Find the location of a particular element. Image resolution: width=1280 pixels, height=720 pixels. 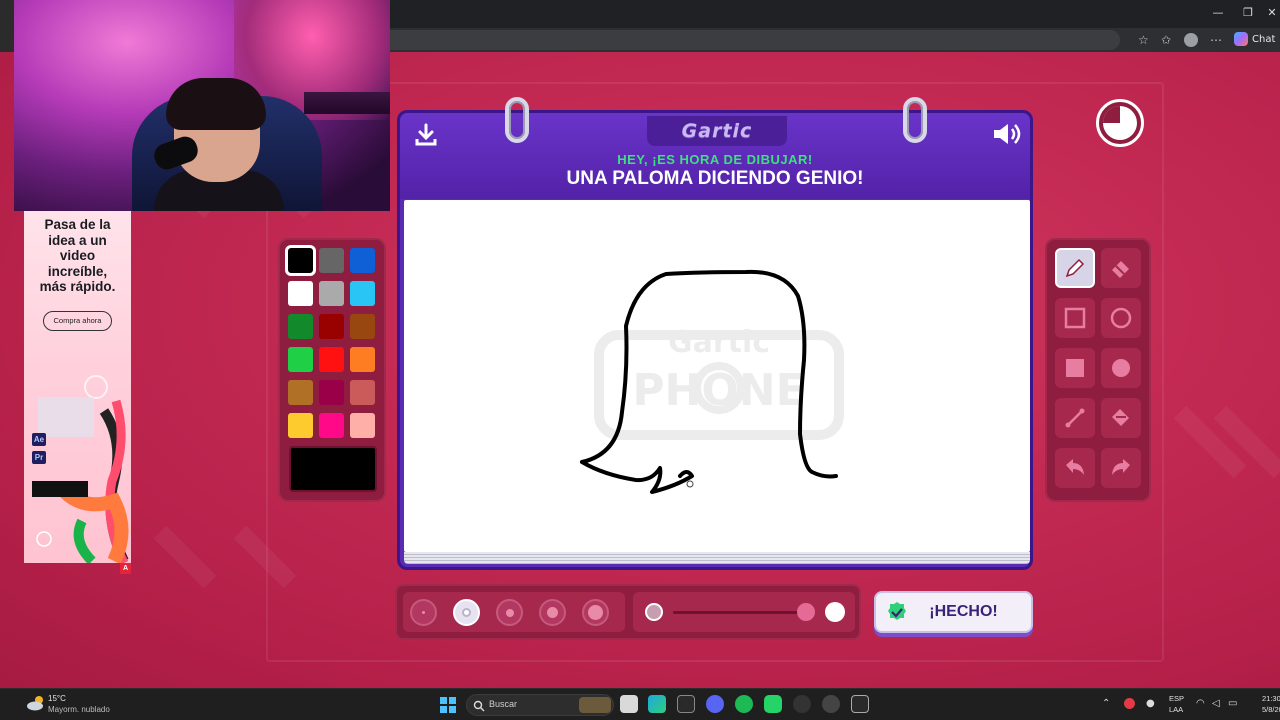

timer is located at coordinates (1120, 123).